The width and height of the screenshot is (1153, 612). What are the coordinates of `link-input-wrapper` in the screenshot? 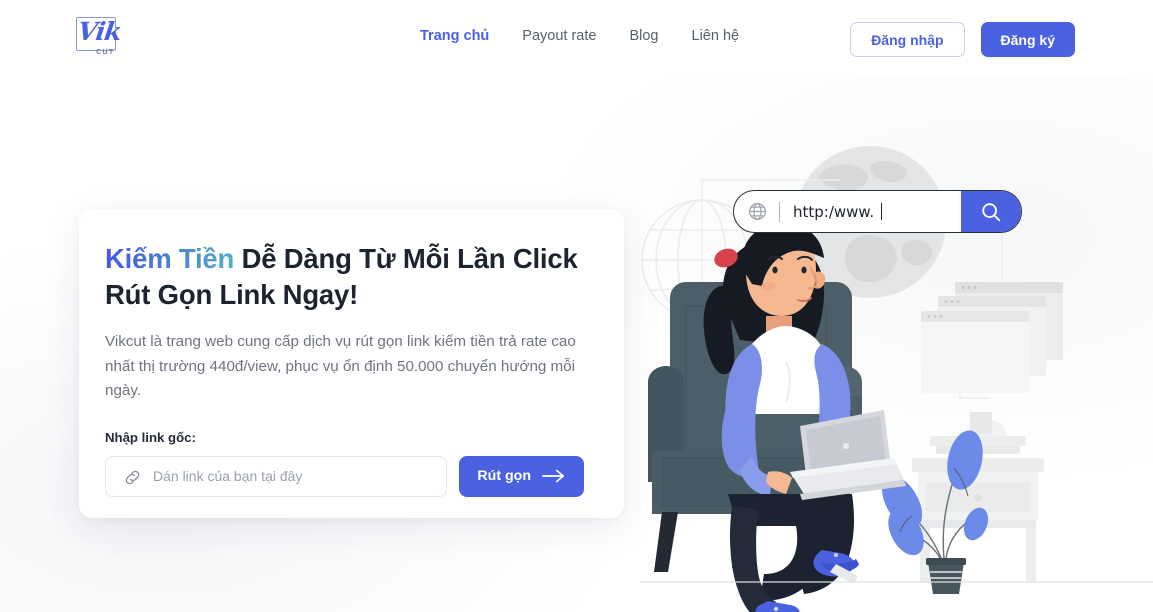 It's located at (276, 476).